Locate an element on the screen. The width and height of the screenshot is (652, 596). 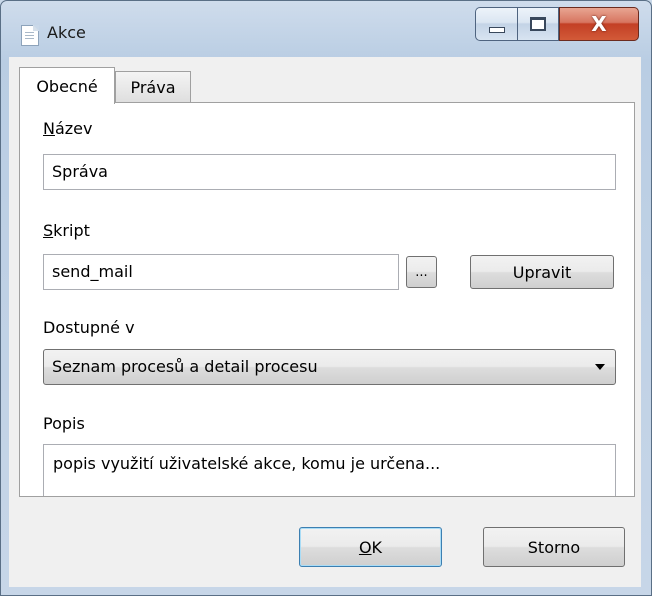
tab-obecne: Obecné is located at coordinates (67, 85).